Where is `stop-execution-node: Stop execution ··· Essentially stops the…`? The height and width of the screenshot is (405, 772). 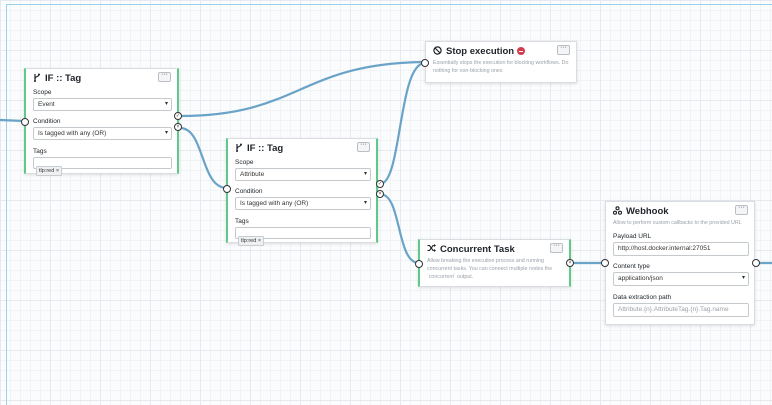 stop-execution-node: Stop execution ··· Essentially stops the… is located at coordinates (501, 62).